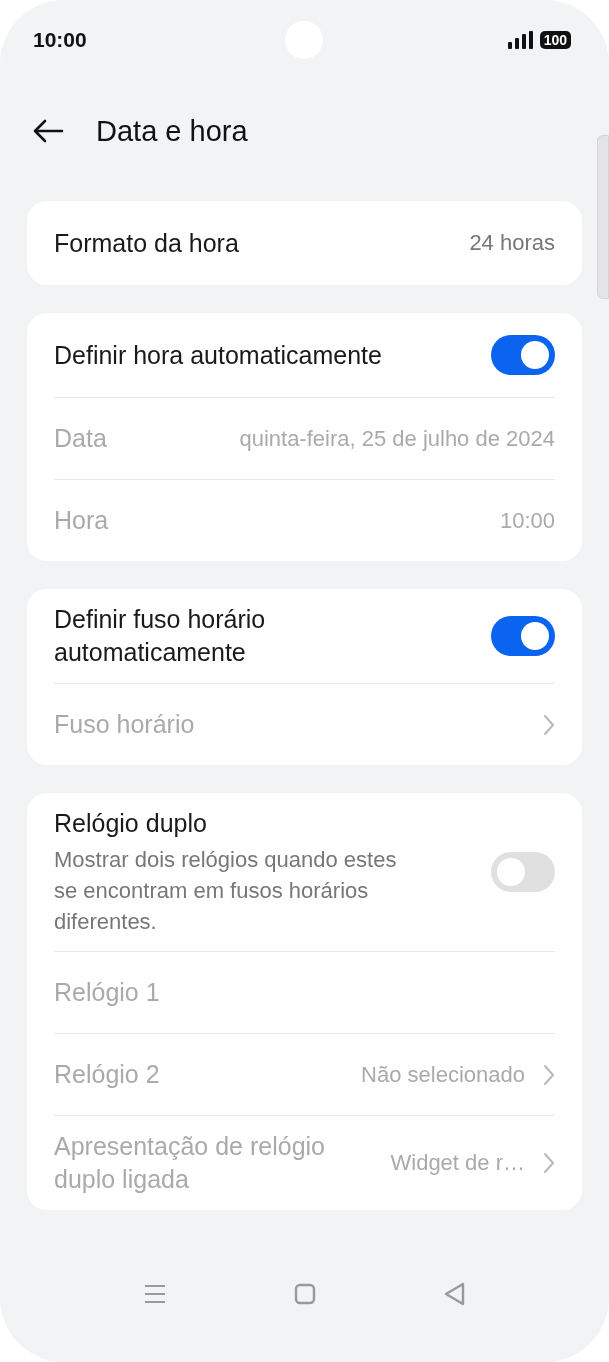 Image resolution: width=609 pixels, height=1362 pixels. I want to click on setting-row: Formato da hora 24 horas, so click(304, 243).